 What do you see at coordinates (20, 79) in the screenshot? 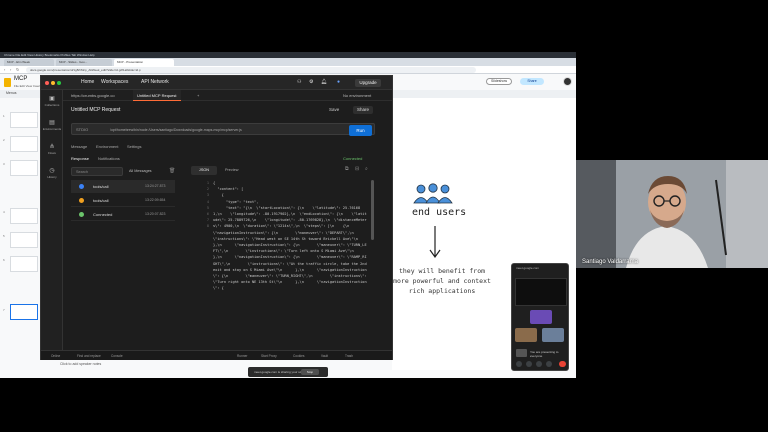
I see `document-title: MCP` at bounding box center [20, 79].